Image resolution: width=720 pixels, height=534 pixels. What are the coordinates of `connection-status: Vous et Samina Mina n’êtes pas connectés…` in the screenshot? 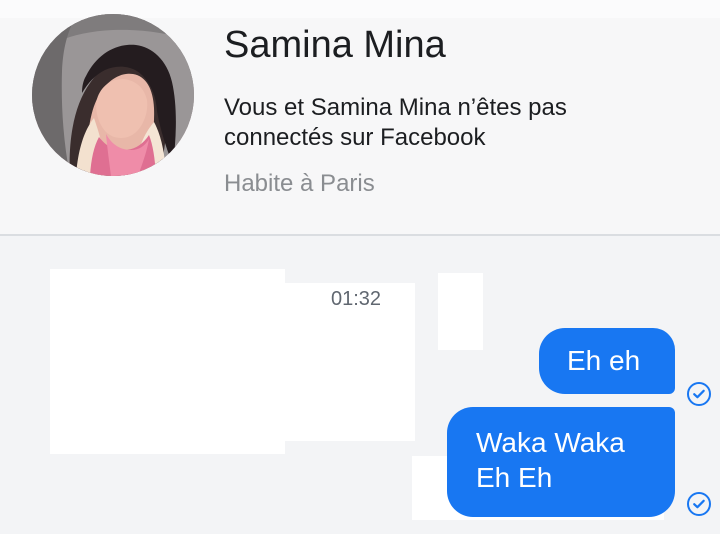 It's located at (395, 122).